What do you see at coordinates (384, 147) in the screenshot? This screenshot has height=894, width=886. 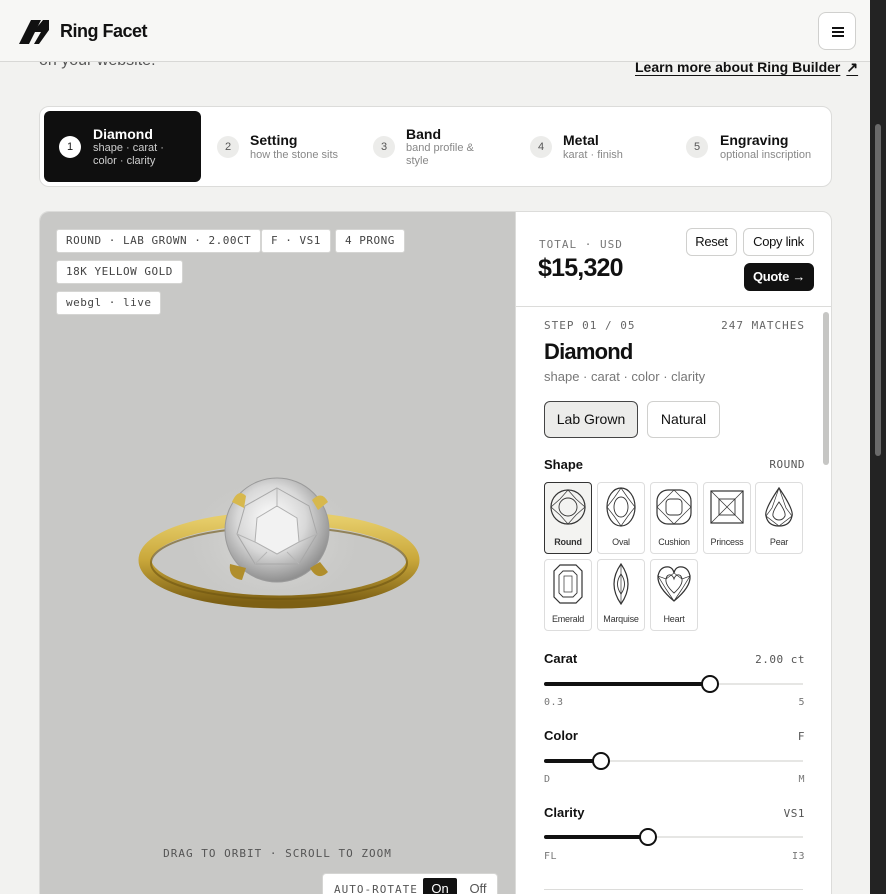 I see `step-number: 3` at bounding box center [384, 147].